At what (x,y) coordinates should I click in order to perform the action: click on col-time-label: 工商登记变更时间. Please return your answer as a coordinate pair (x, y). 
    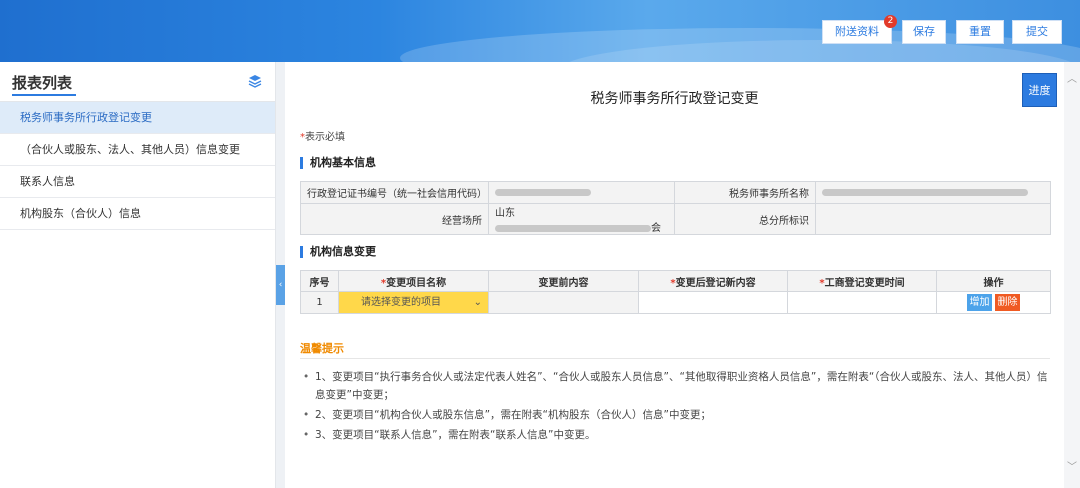
    Looking at the image, I should click on (864, 283).